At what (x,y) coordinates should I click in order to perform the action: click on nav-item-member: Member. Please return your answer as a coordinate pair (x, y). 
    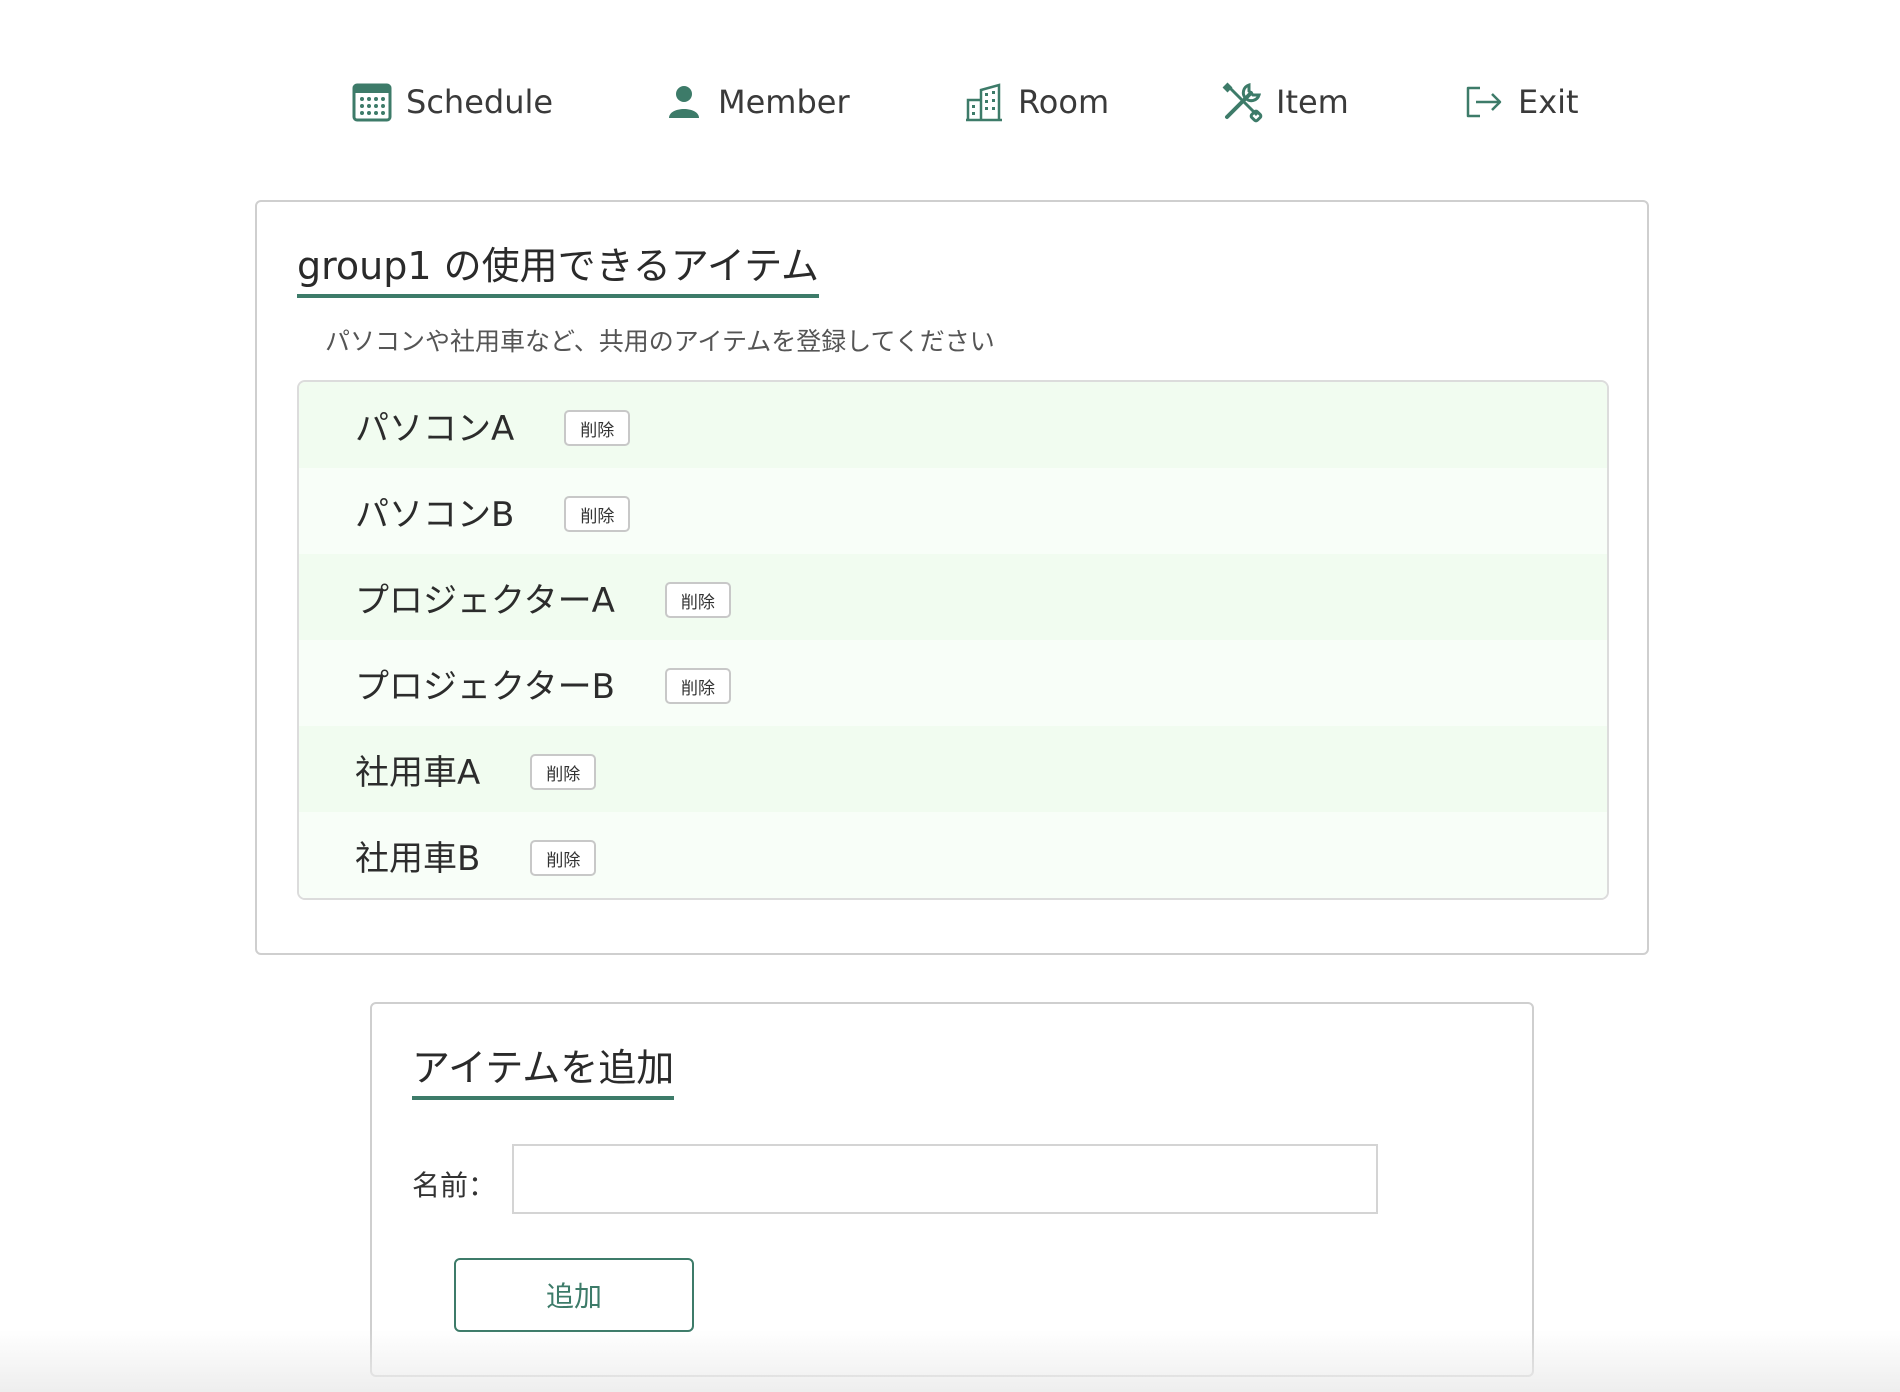
    Looking at the image, I should click on (756, 102).